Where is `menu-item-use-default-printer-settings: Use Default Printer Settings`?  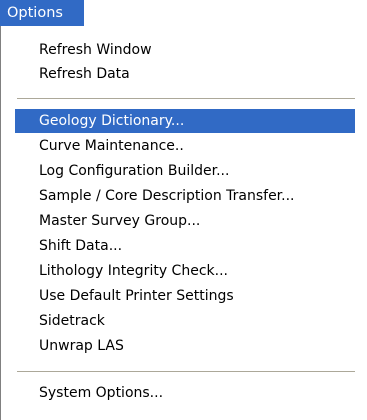
menu-item-use-default-printer-settings: Use Default Printer Settings is located at coordinates (185, 296).